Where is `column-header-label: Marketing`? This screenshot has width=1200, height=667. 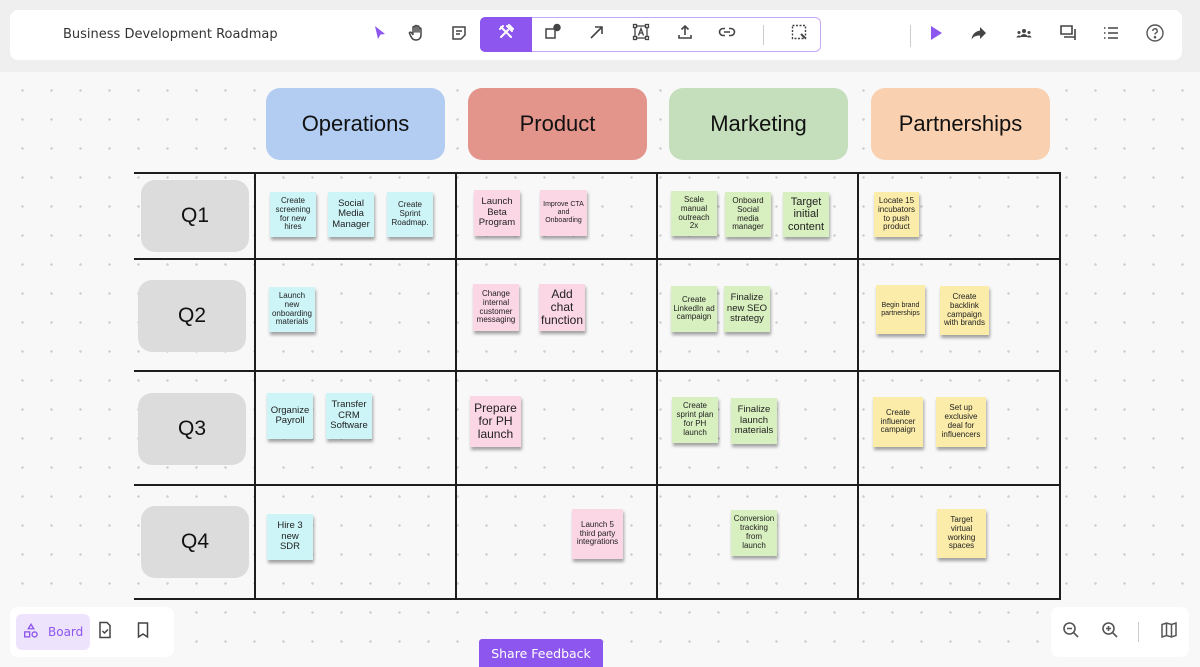
column-header-label: Marketing is located at coordinates (758, 123).